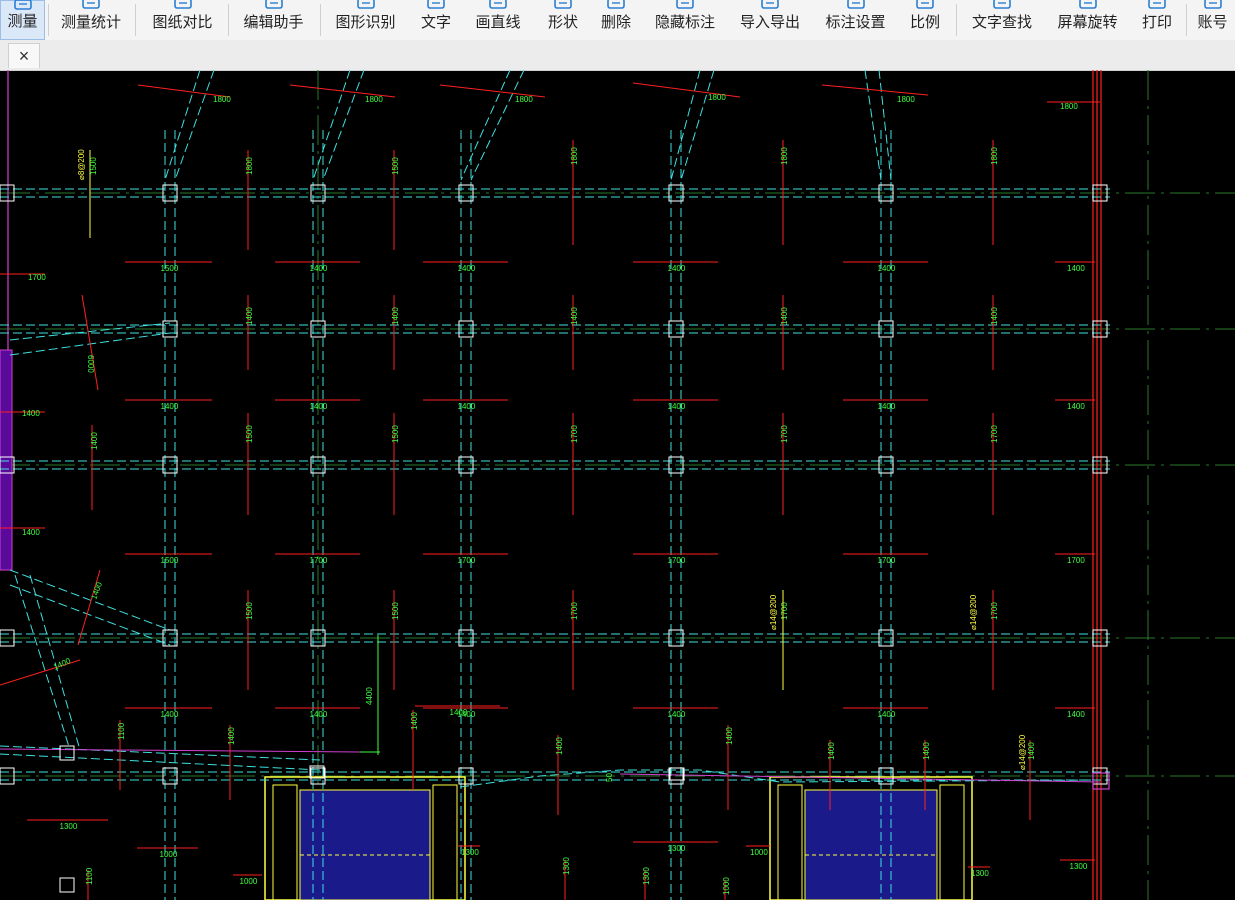 The image size is (1235, 900). I want to click on dimension-label: 1100, so click(89, 876).